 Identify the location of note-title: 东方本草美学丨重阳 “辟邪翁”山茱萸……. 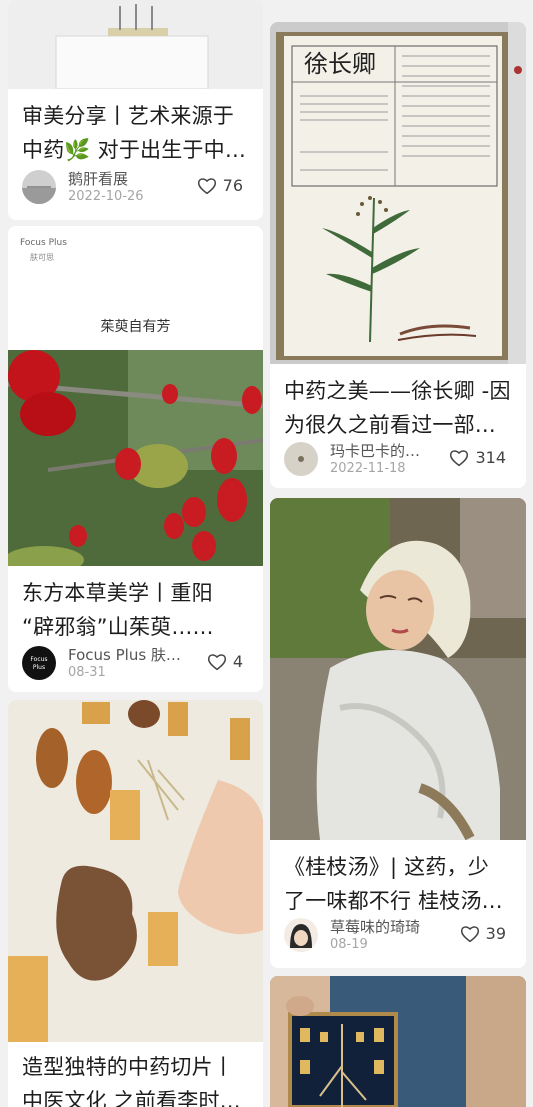
(118, 610).